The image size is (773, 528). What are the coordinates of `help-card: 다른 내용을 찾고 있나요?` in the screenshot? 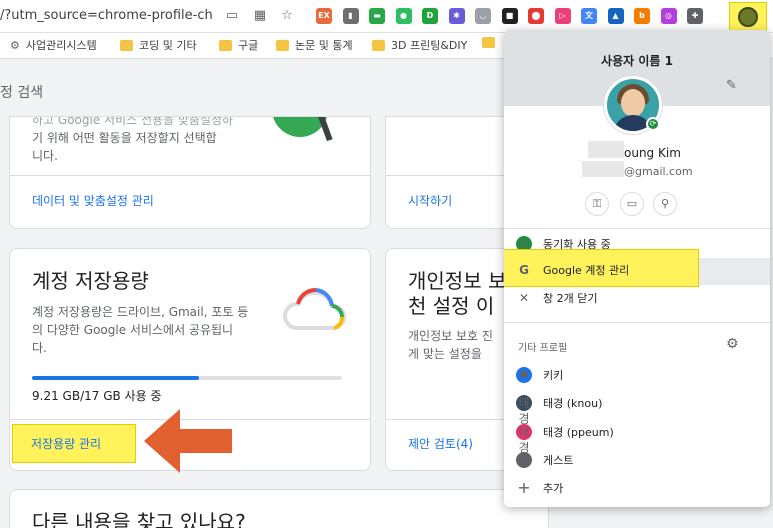 It's located at (279, 508).